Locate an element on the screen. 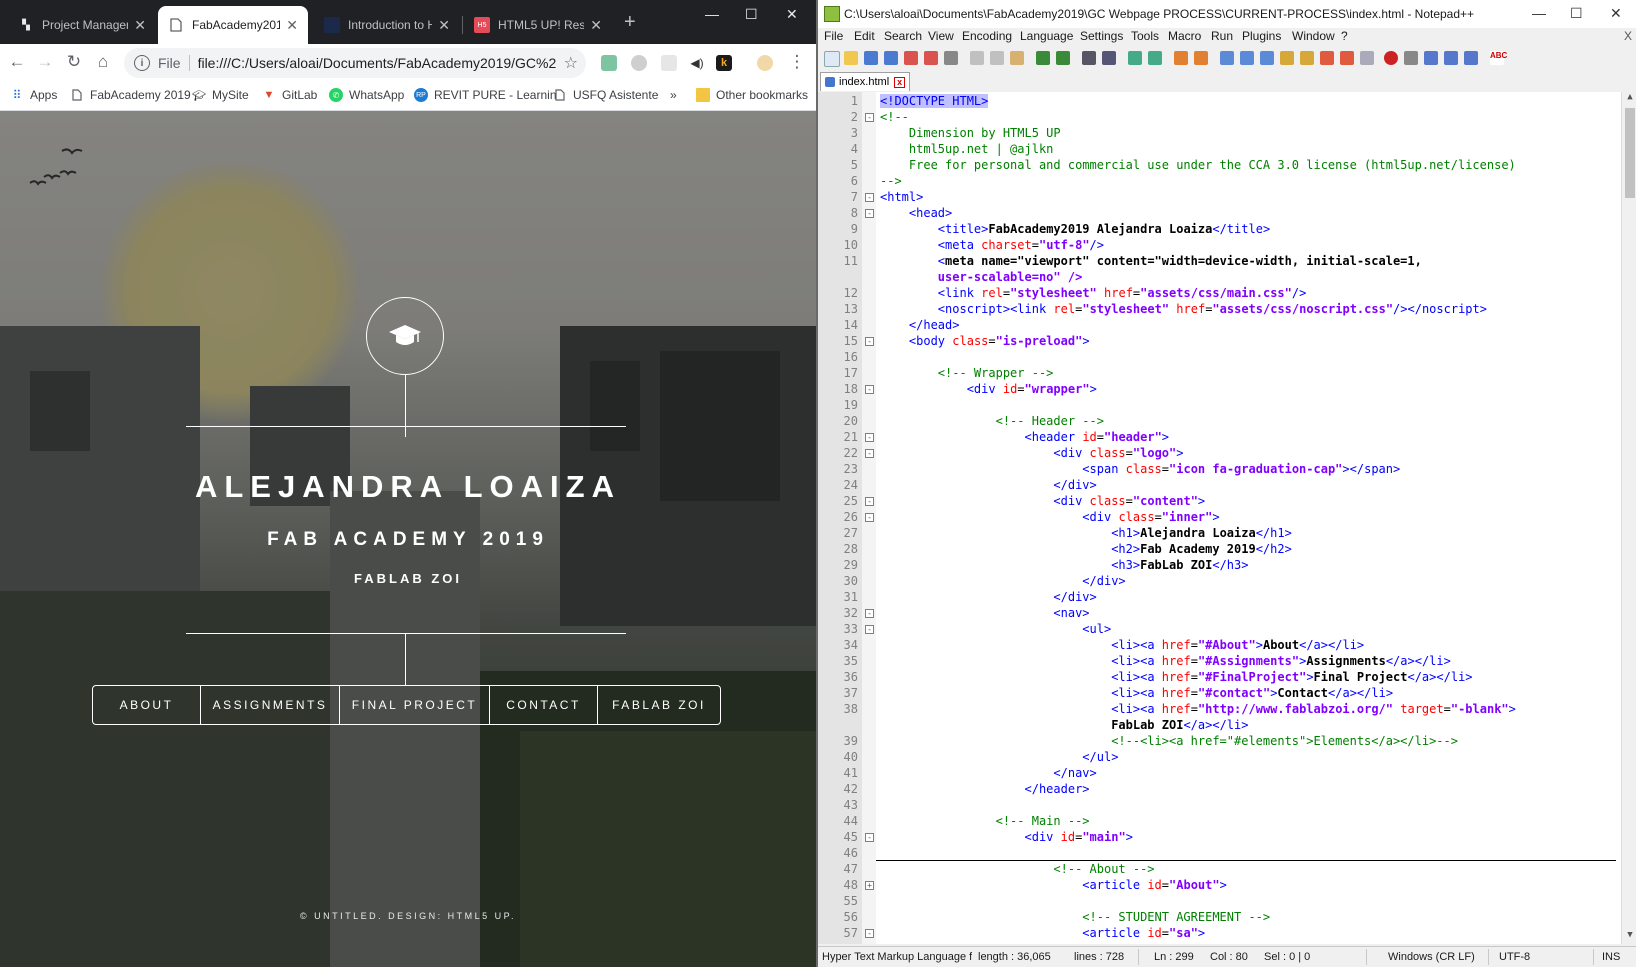 The height and width of the screenshot is (967, 1636). fold-expand-icon: + is located at coordinates (869, 885).